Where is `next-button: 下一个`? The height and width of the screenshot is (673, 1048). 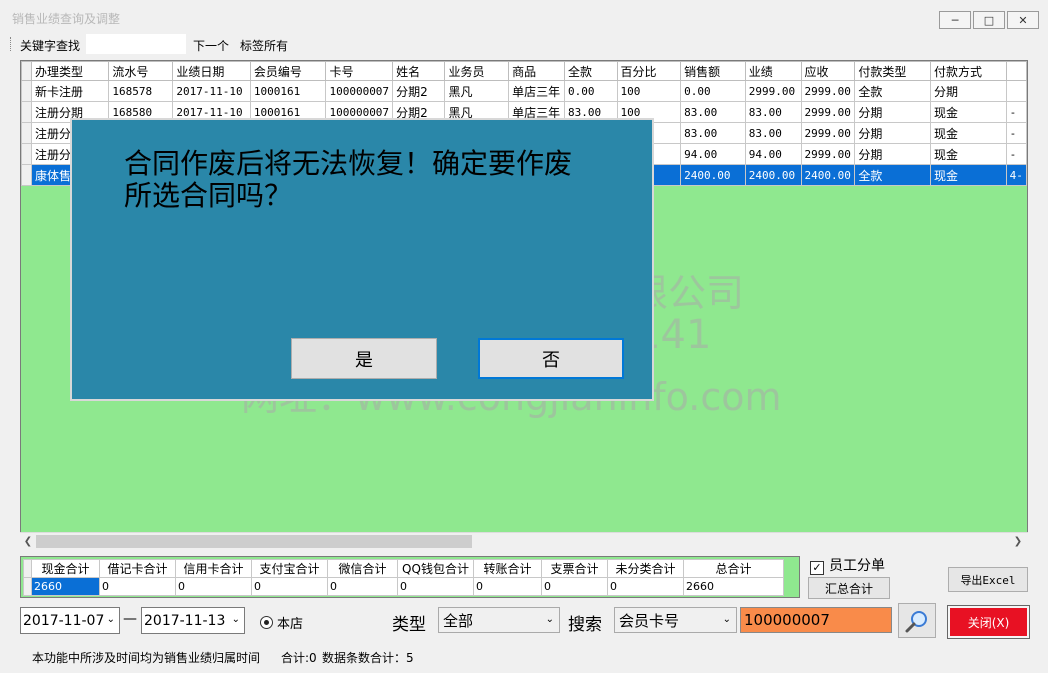 next-button: 下一个 is located at coordinates (211, 45).